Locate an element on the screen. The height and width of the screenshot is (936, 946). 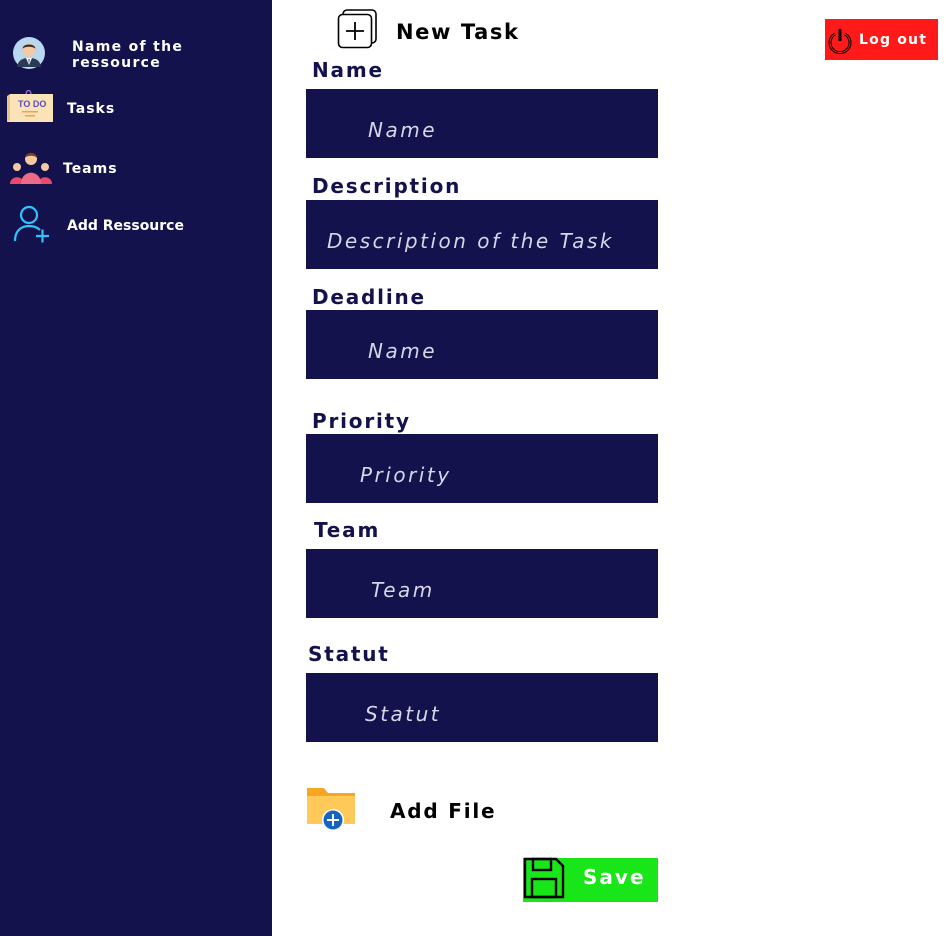
description-input is located at coordinates (482, 234).